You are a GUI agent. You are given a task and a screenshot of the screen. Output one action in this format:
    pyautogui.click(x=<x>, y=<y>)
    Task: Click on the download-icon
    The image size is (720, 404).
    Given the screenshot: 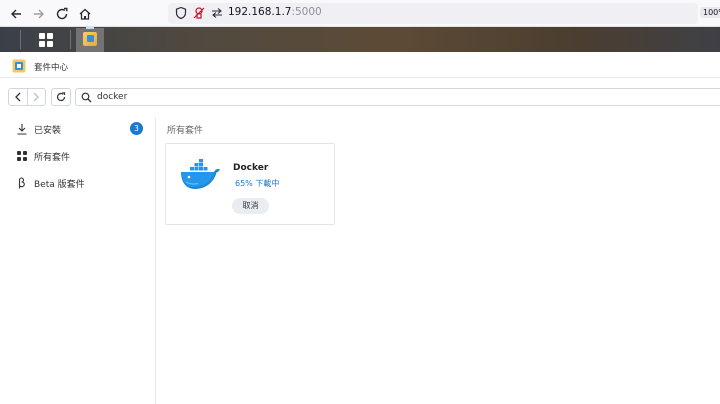 What is the action you would take?
    pyautogui.click(x=22, y=129)
    